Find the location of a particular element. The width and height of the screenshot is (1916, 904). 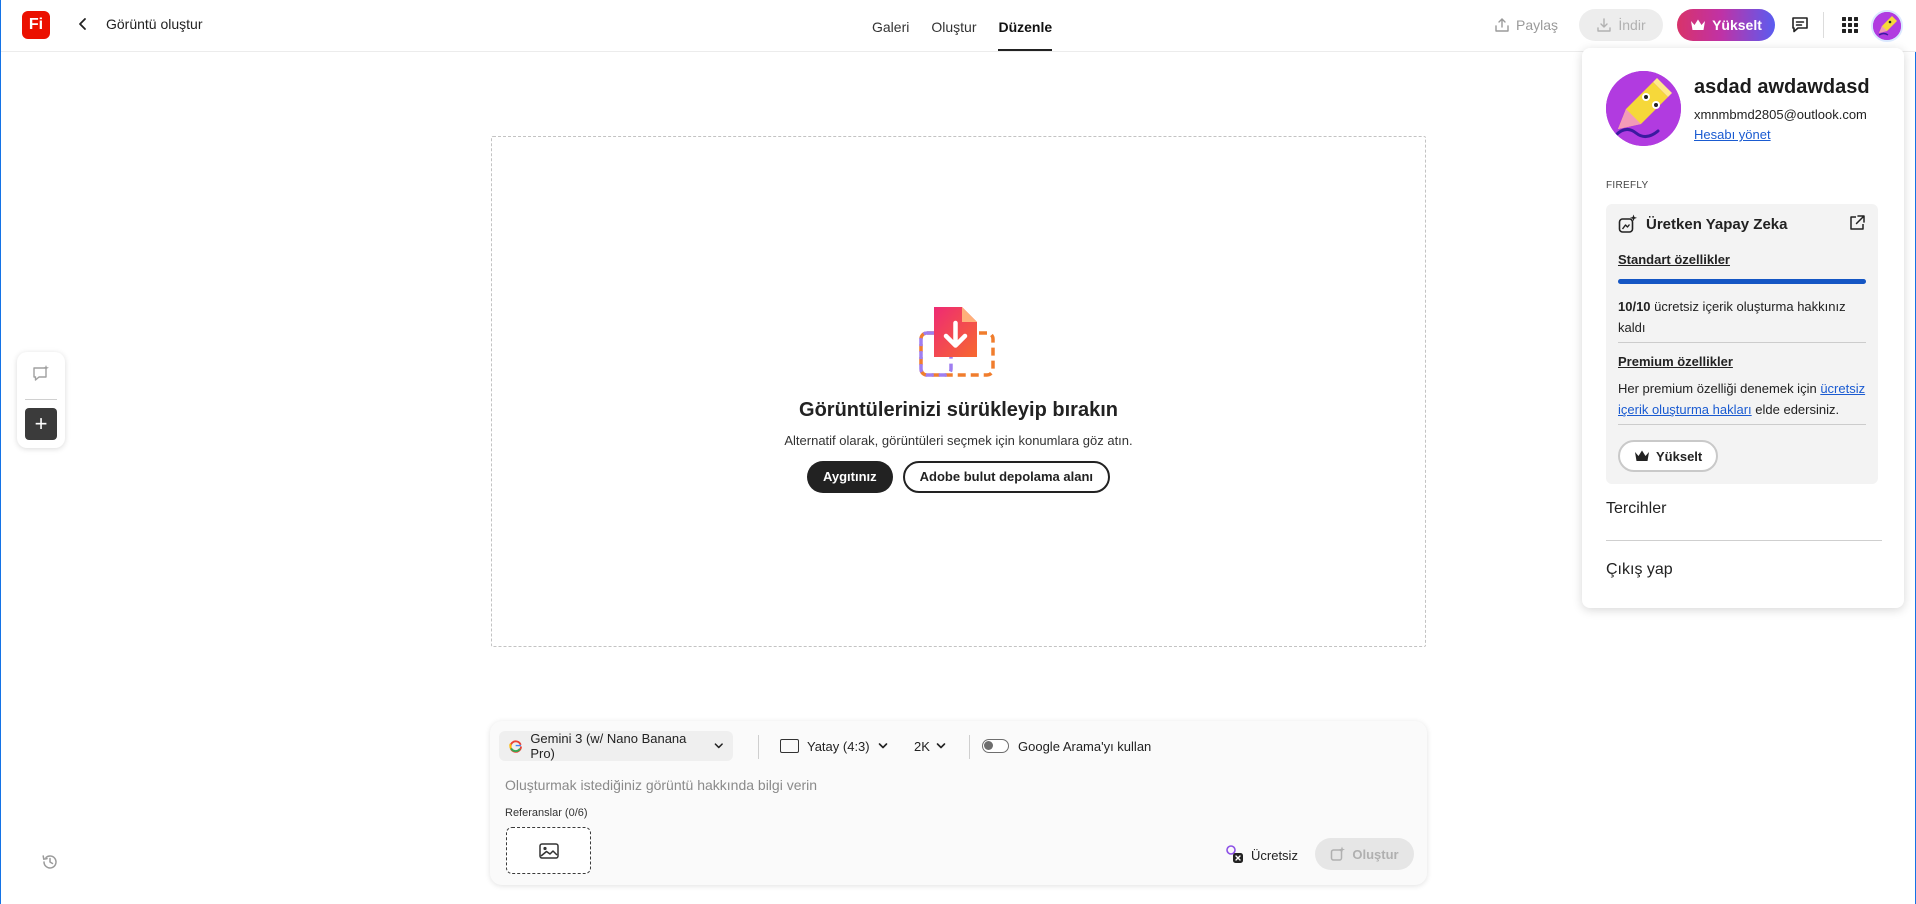

feedback-button is located at coordinates (1800, 25).